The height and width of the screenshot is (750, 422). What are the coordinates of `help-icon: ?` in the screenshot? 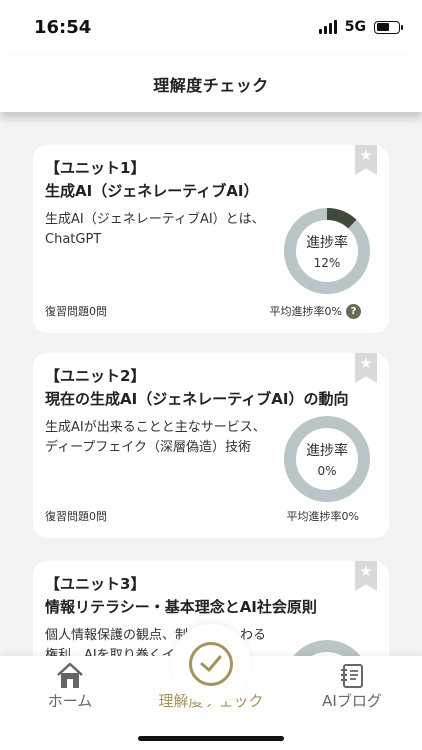 It's located at (353, 311).